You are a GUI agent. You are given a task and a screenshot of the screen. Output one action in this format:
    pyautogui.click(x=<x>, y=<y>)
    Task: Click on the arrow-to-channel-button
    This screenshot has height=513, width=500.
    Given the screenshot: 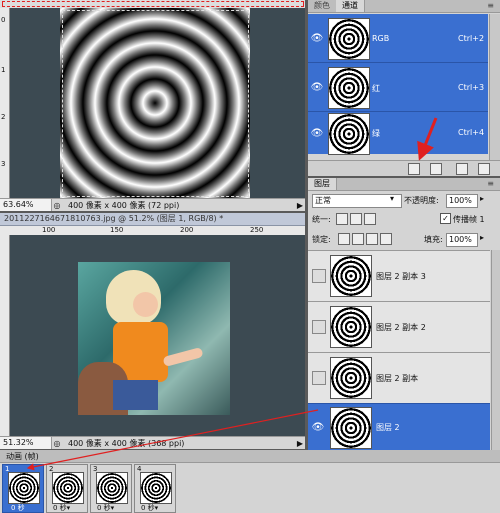 What is the action you would take?
    pyautogui.click(x=427, y=139)
    